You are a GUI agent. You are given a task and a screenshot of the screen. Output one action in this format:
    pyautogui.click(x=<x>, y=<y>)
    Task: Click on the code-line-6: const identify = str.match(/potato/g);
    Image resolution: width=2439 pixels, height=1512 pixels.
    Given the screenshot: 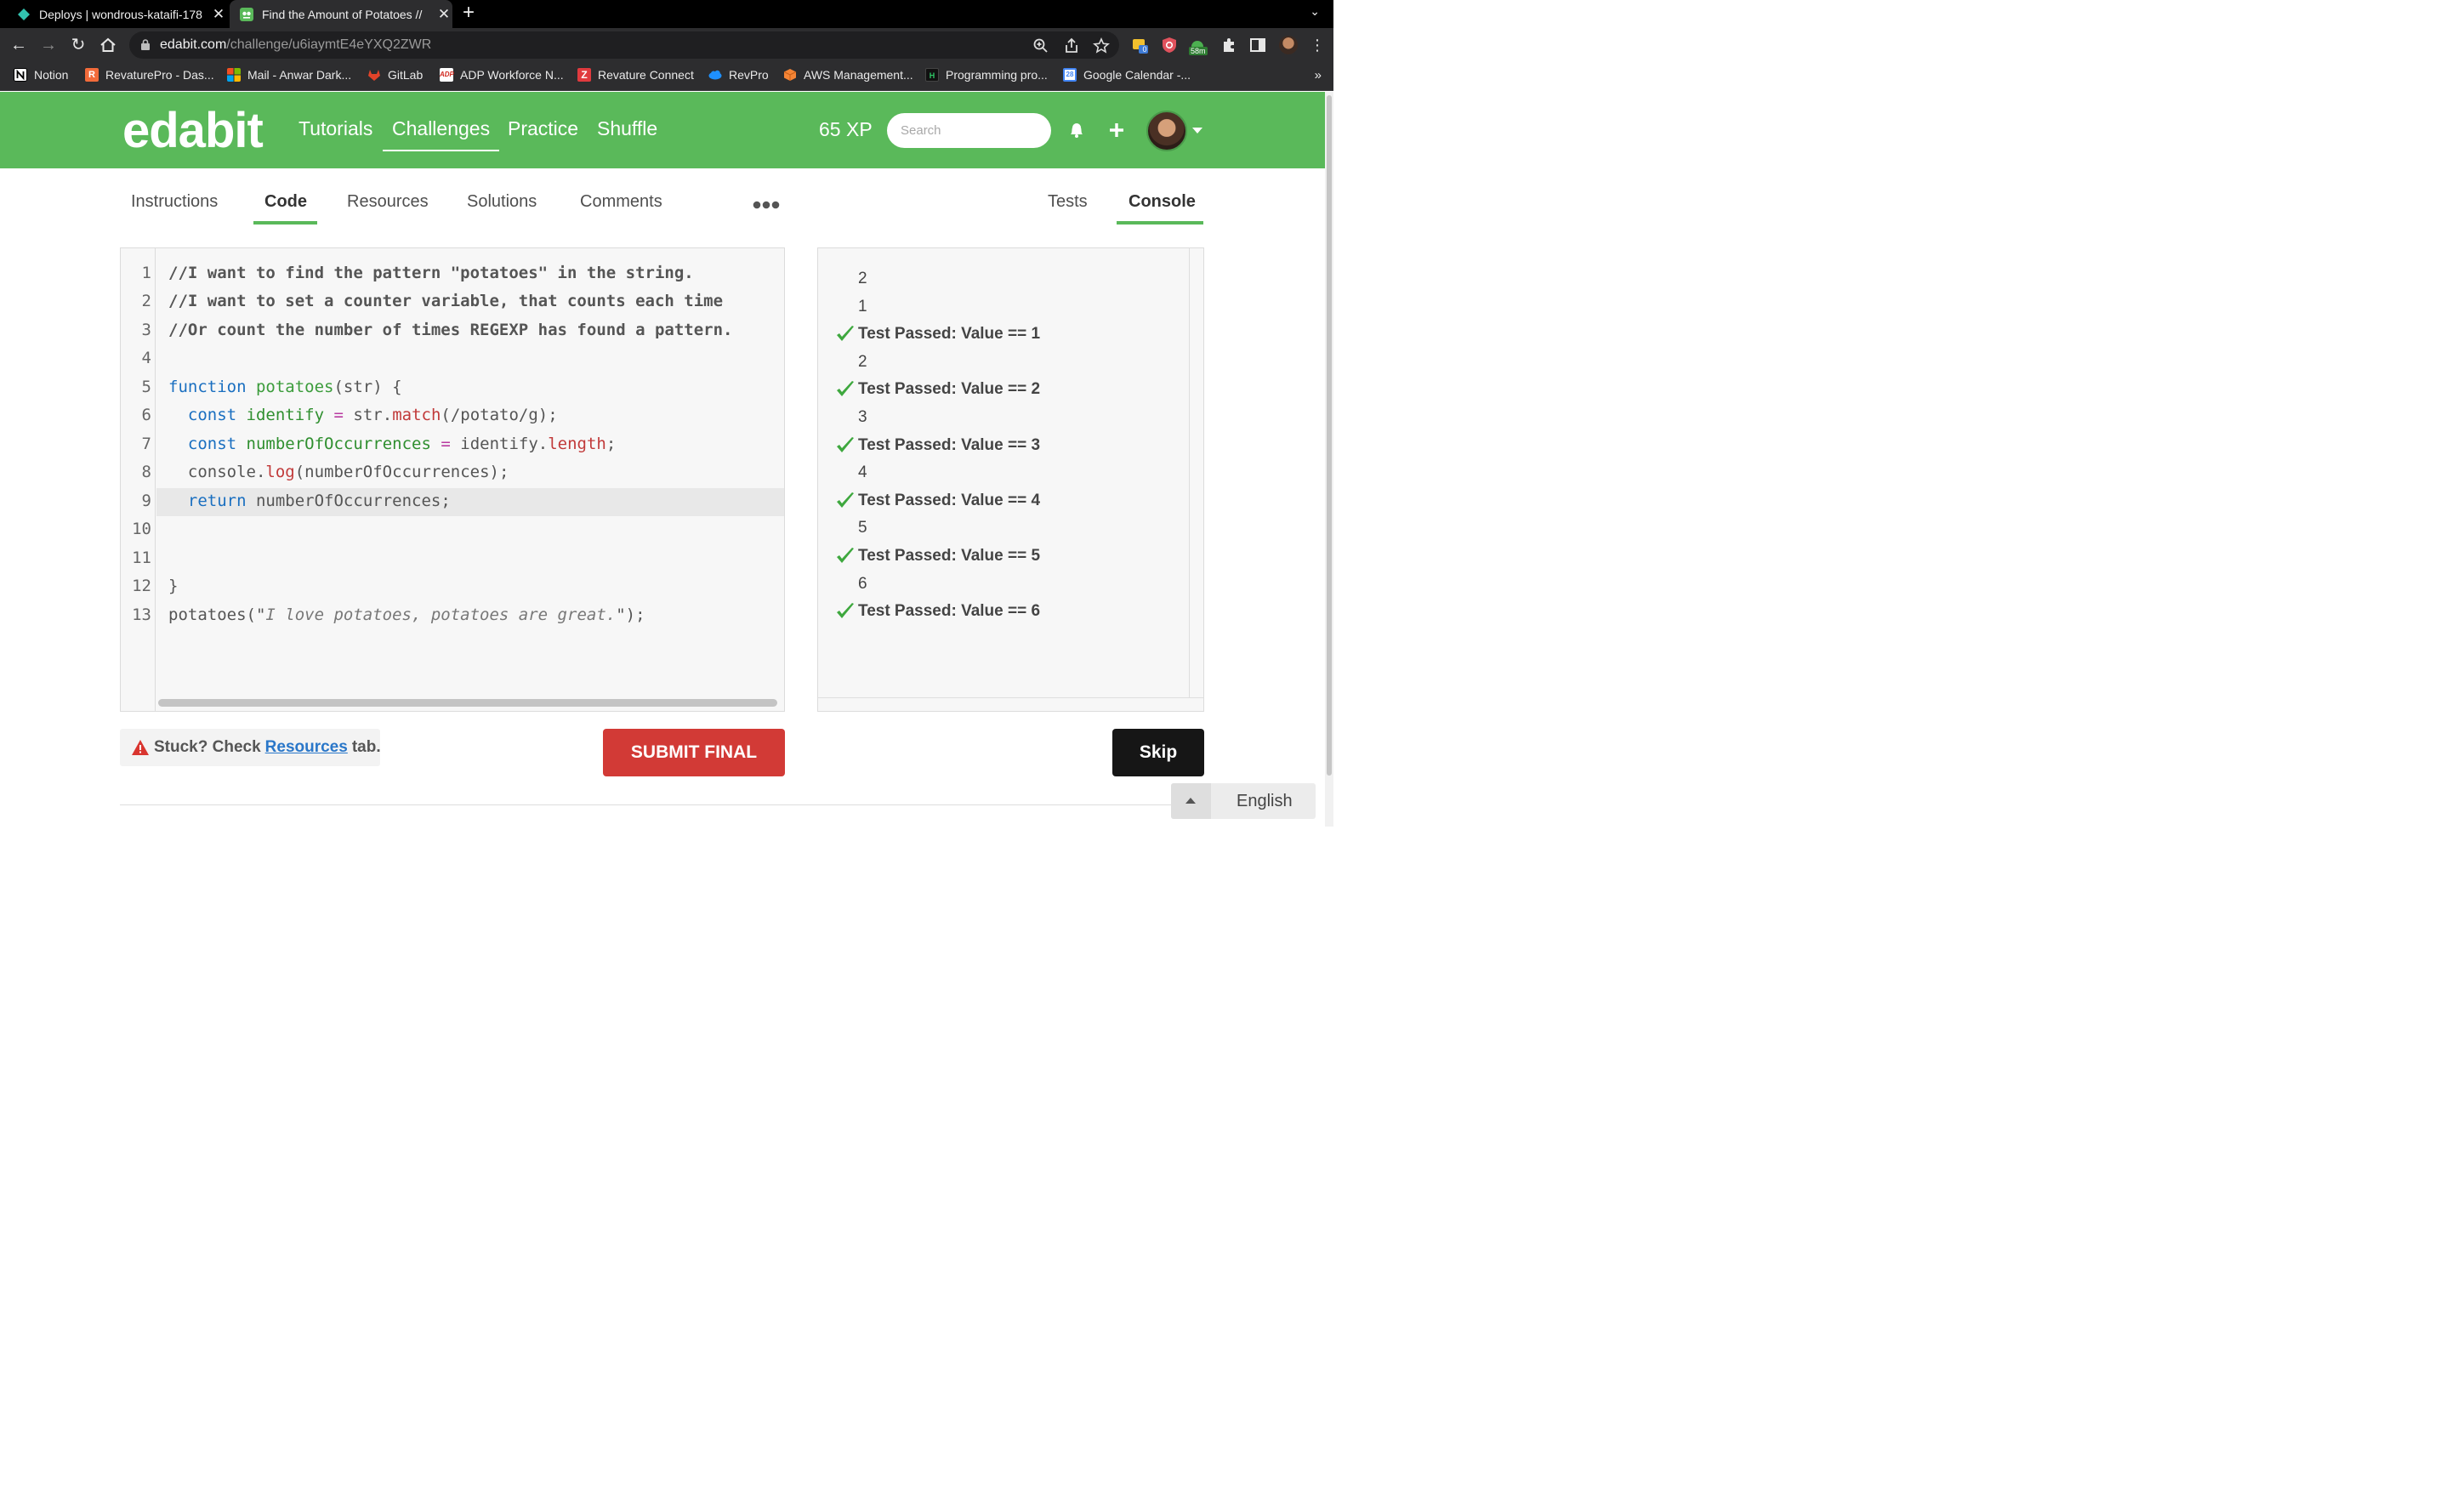 What is the action you would take?
    pyautogui.click(x=363, y=415)
    